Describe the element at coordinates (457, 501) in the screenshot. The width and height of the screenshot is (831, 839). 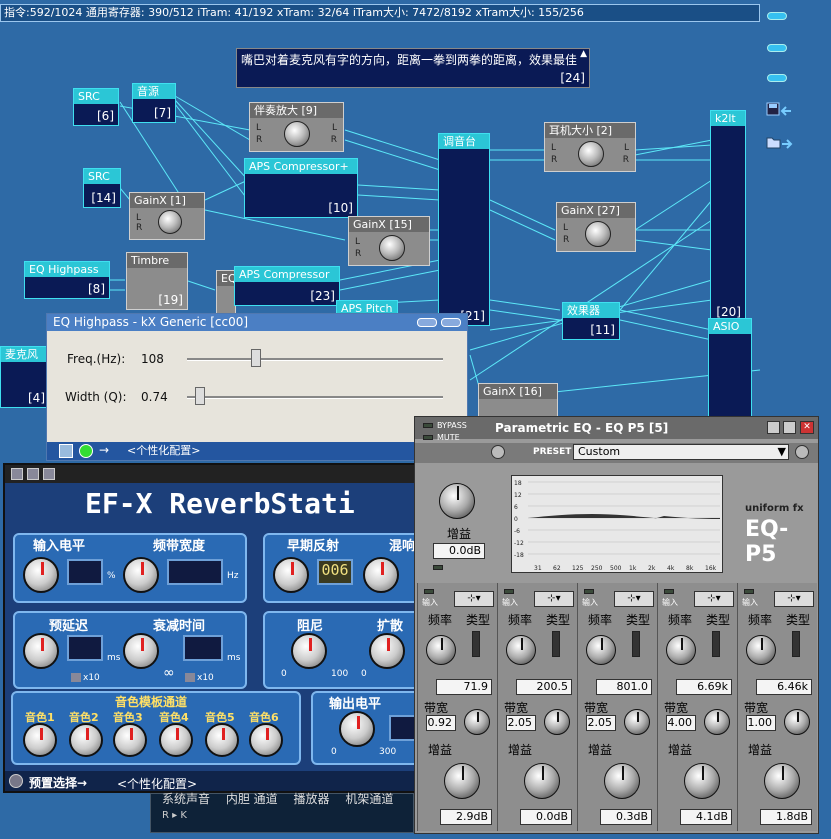
I see `master-gain-knob` at that location.